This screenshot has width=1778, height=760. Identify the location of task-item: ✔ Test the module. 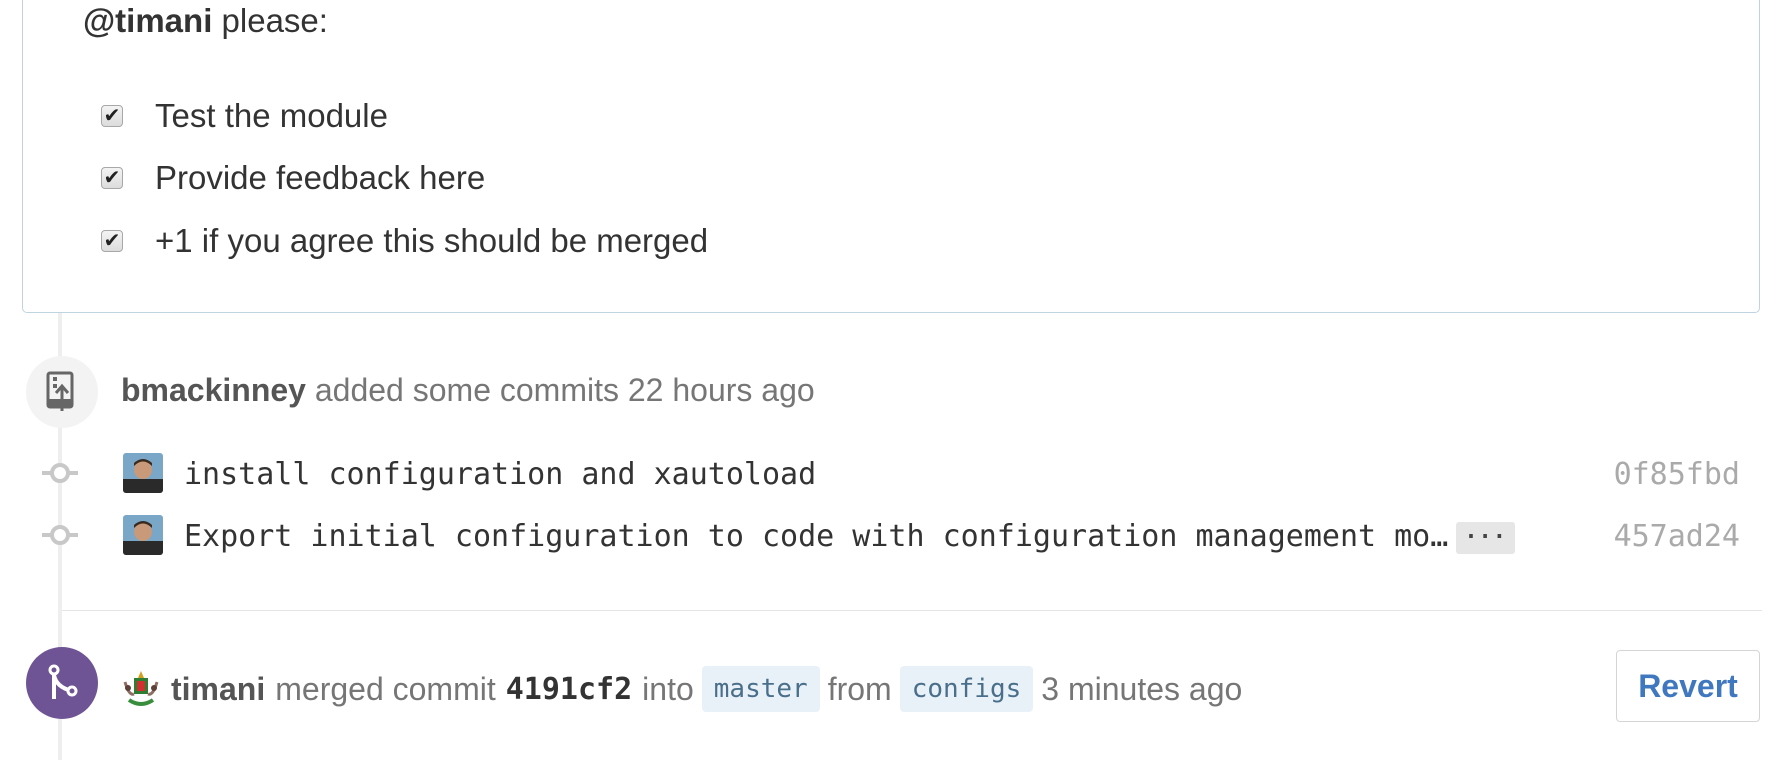
(244, 116).